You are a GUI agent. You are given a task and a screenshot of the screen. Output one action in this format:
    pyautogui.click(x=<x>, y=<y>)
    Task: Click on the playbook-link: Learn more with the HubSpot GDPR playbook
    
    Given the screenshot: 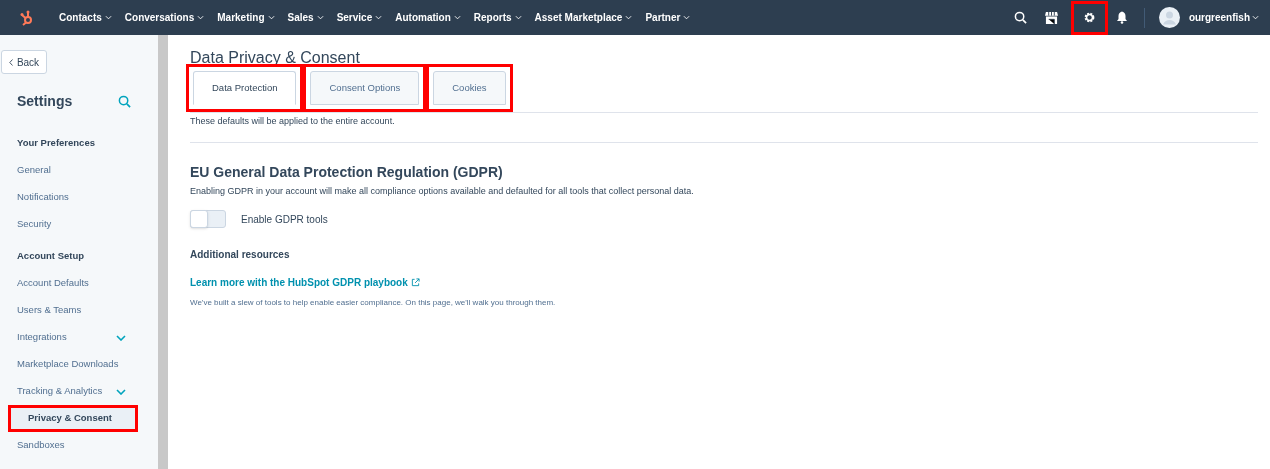 What is the action you would take?
    pyautogui.click(x=305, y=282)
    